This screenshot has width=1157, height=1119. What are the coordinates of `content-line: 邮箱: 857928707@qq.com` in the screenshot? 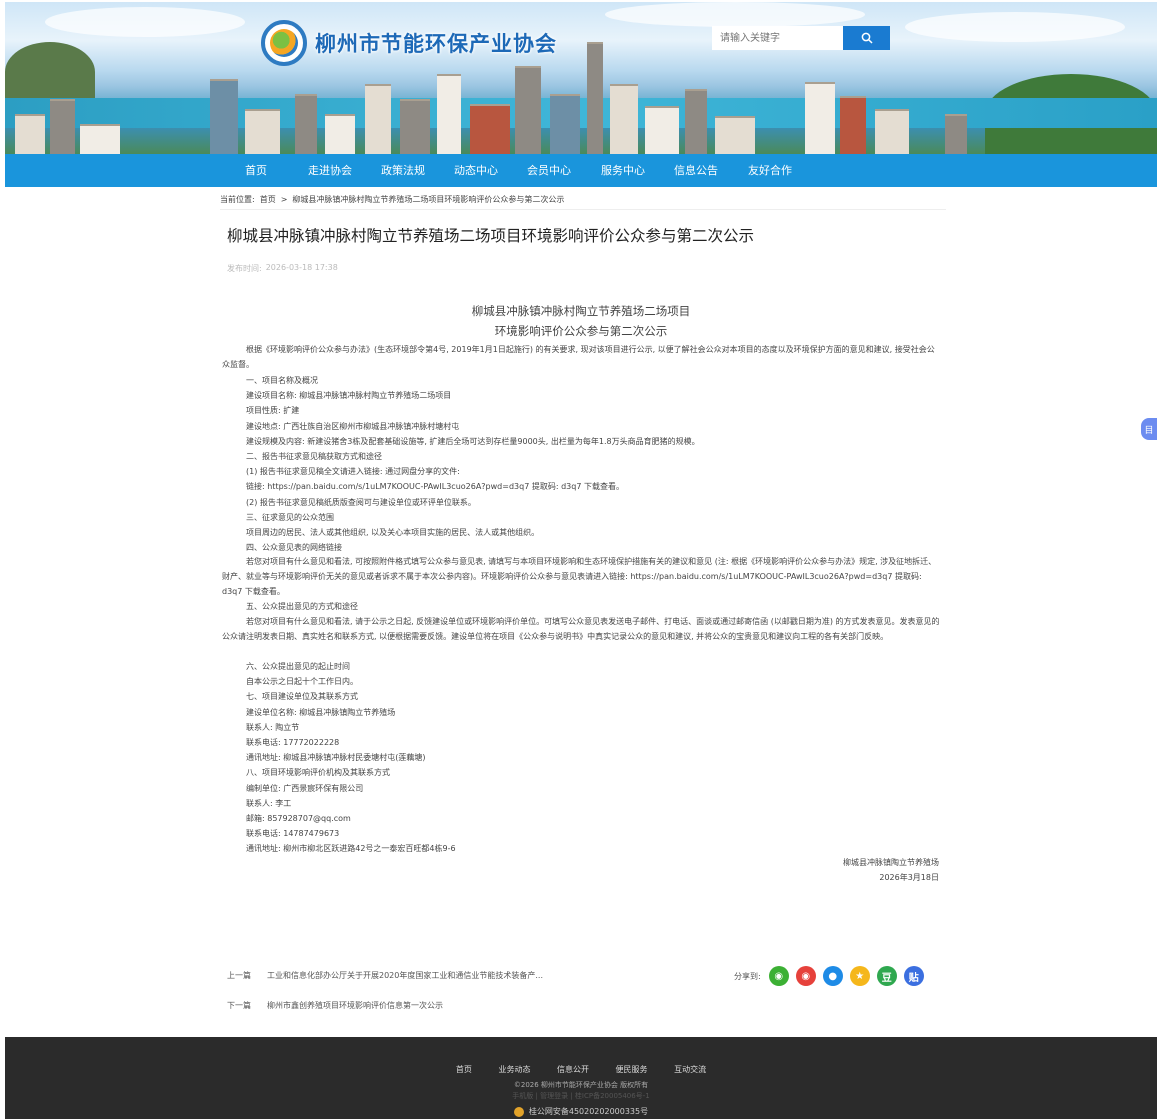 It's located at (298, 818).